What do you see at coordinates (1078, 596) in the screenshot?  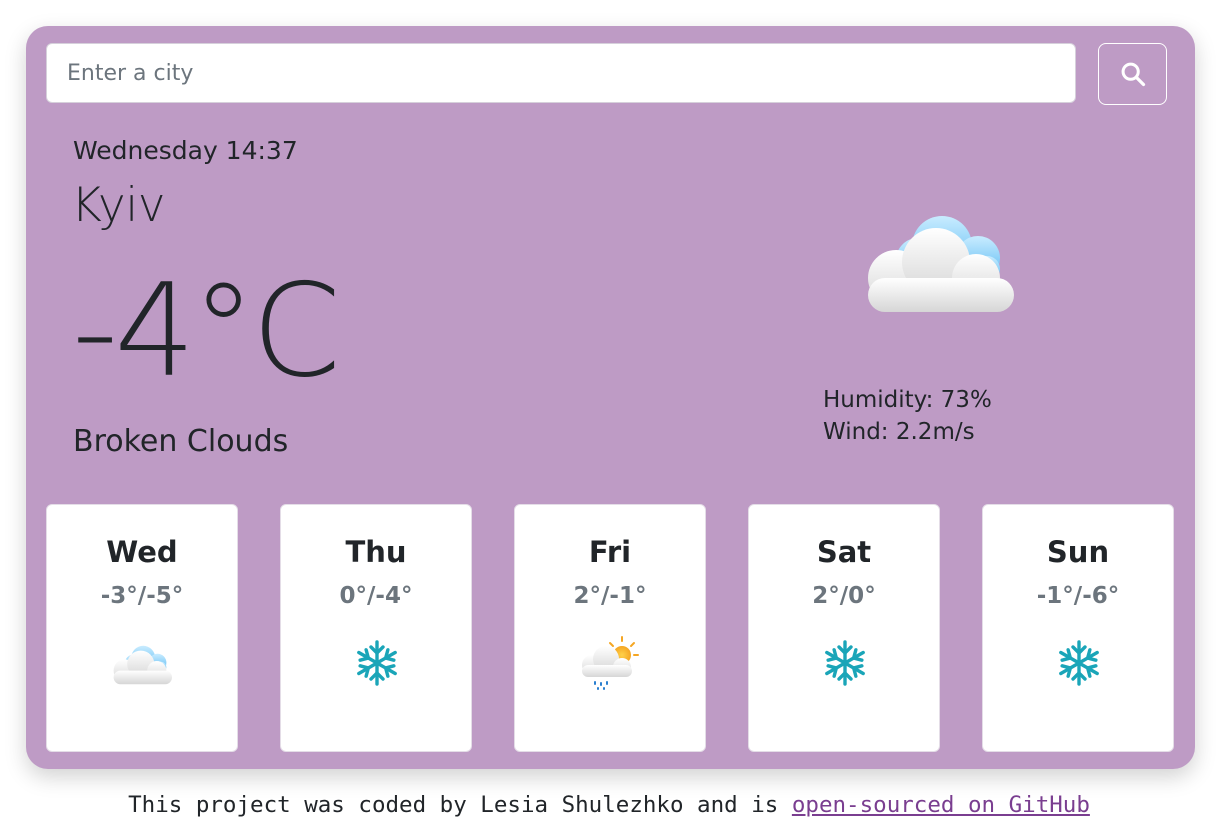 I see `forecast-temps: -1°/-6°` at bounding box center [1078, 596].